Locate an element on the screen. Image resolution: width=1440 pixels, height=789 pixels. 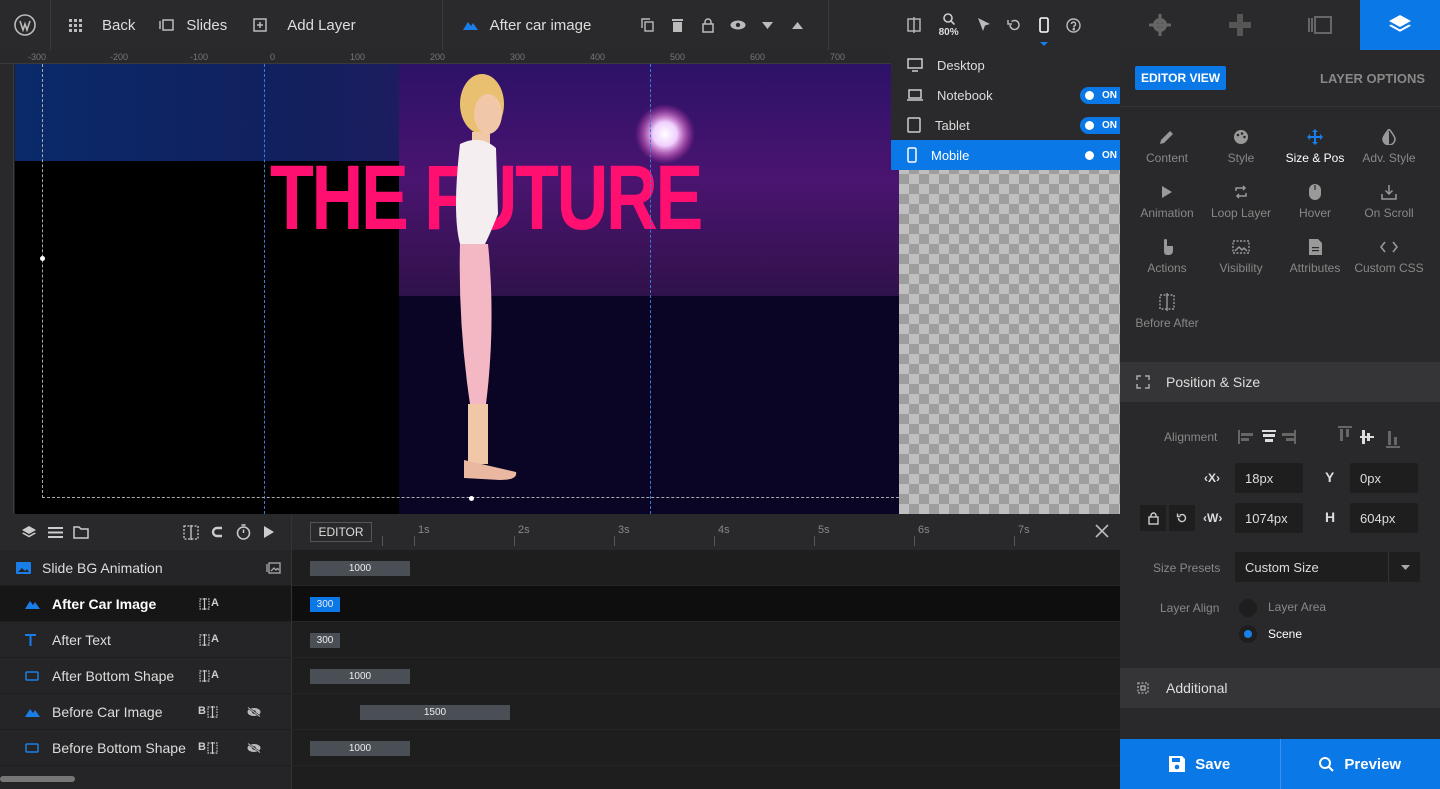
slides-button: Slides is located at coordinates (191, 25).